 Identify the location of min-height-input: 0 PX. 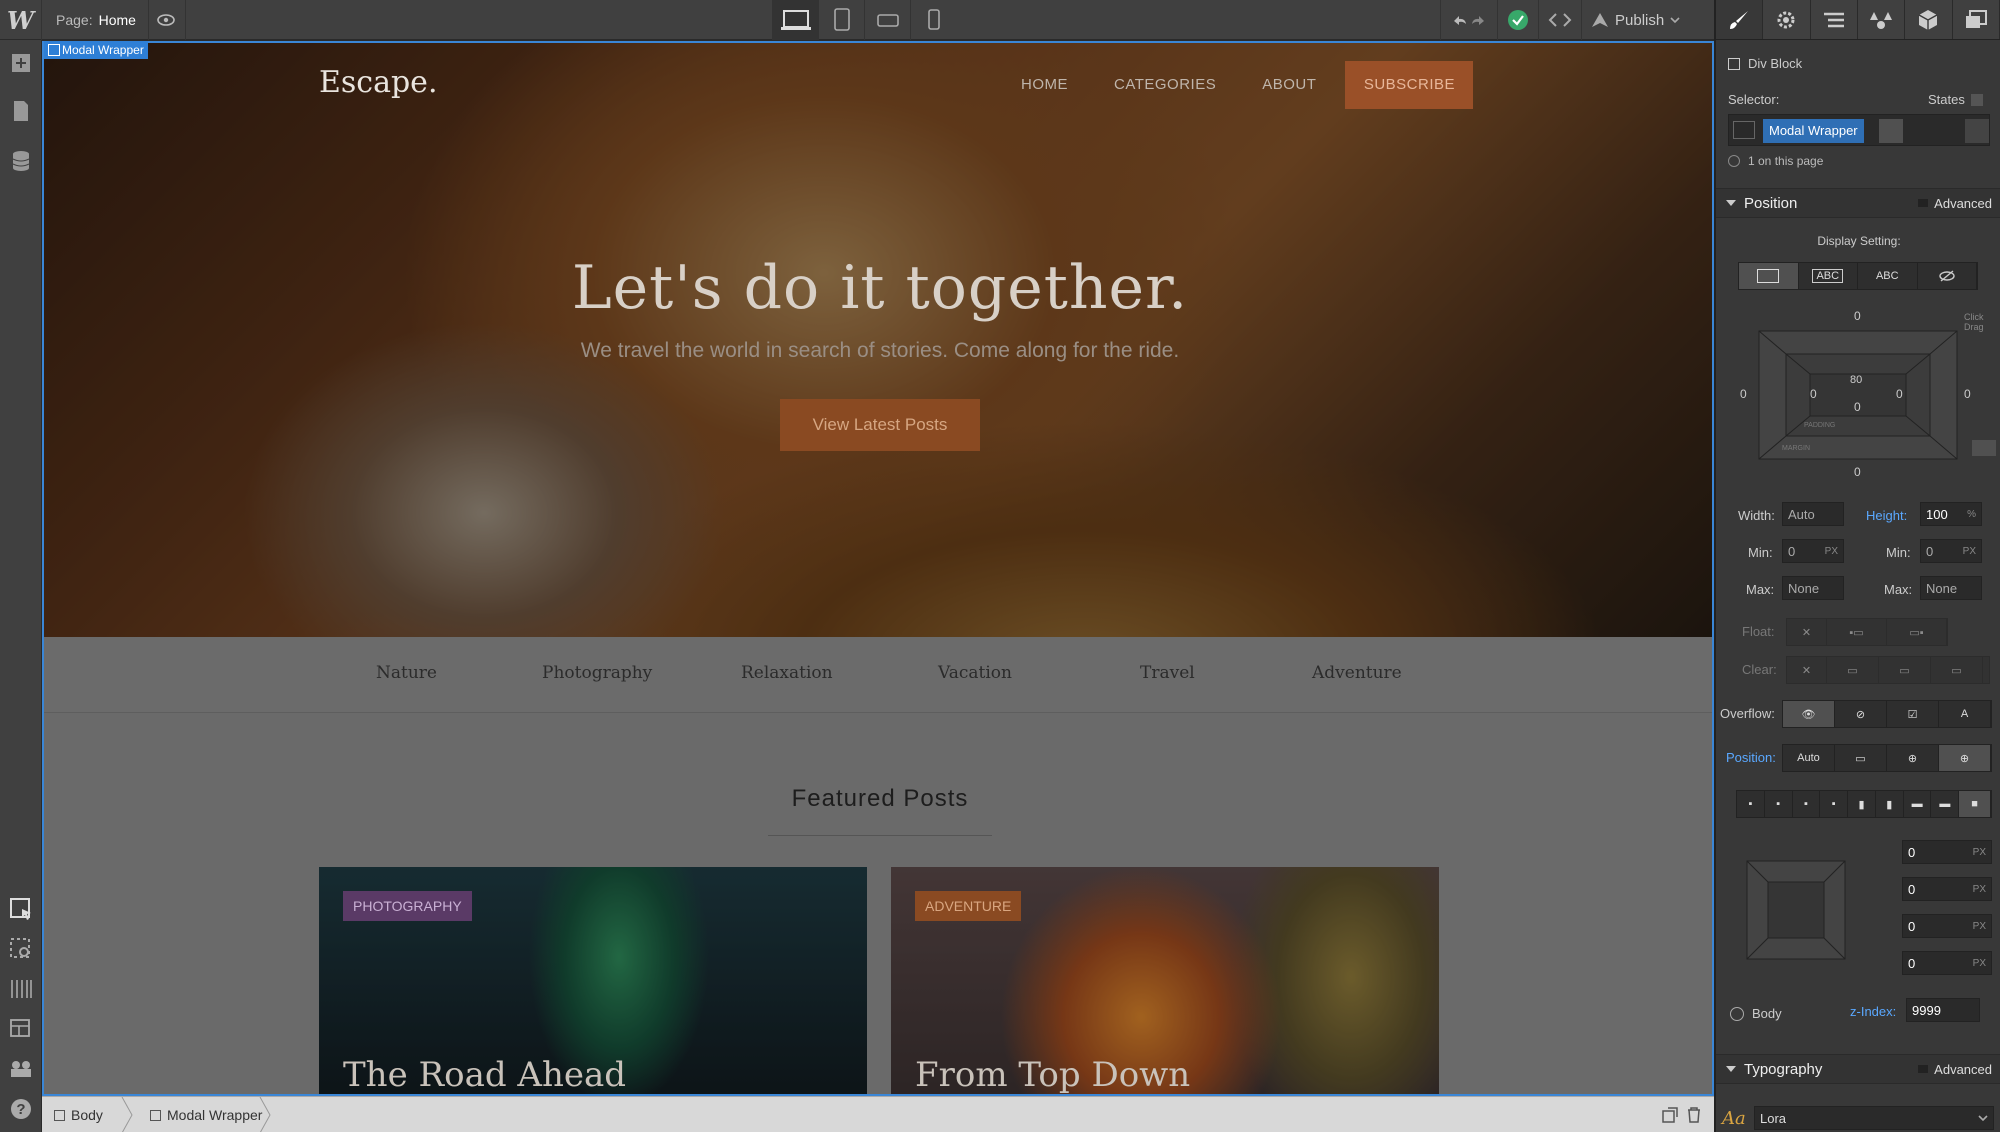
(1951, 551).